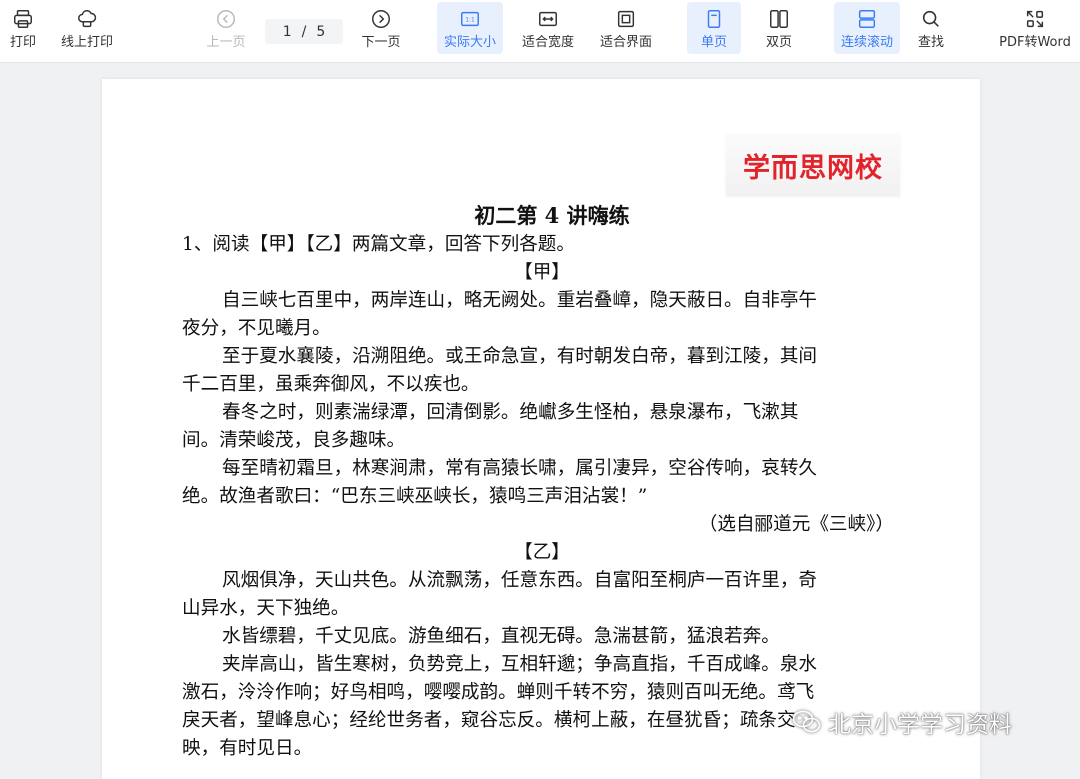  I want to click on single-page-button: 单页, so click(714, 28).